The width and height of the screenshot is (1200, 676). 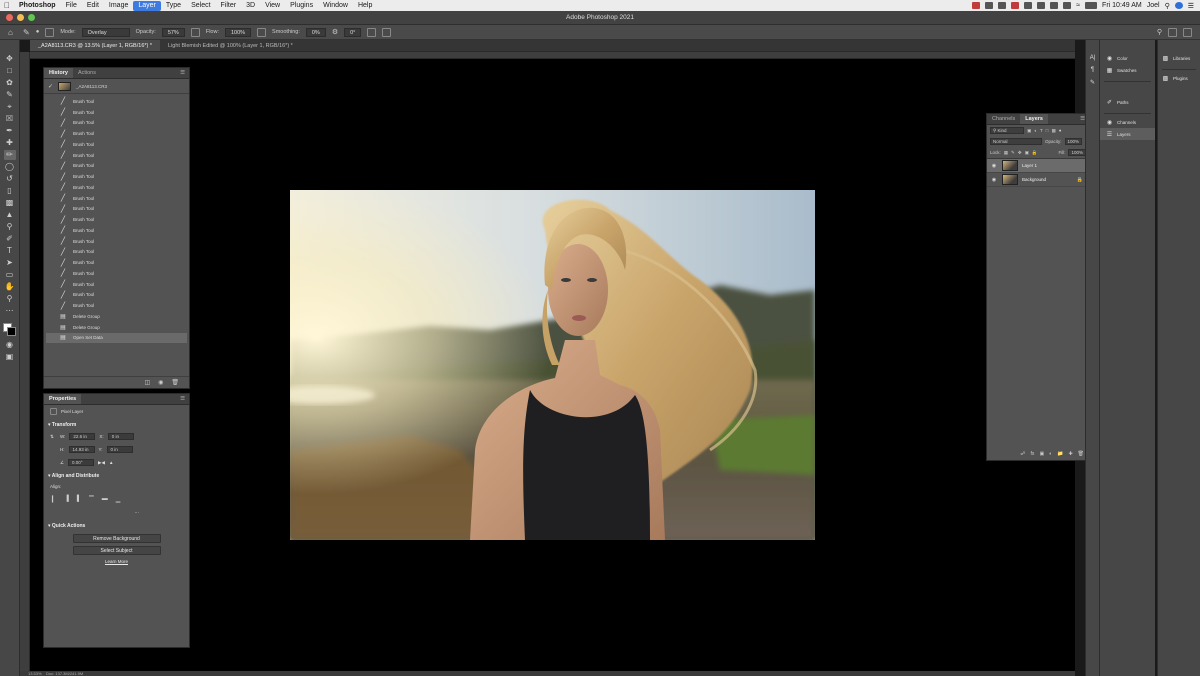 I want to click on align-section-title: ▾ Align and Distribute, so click(x=116, y=475).